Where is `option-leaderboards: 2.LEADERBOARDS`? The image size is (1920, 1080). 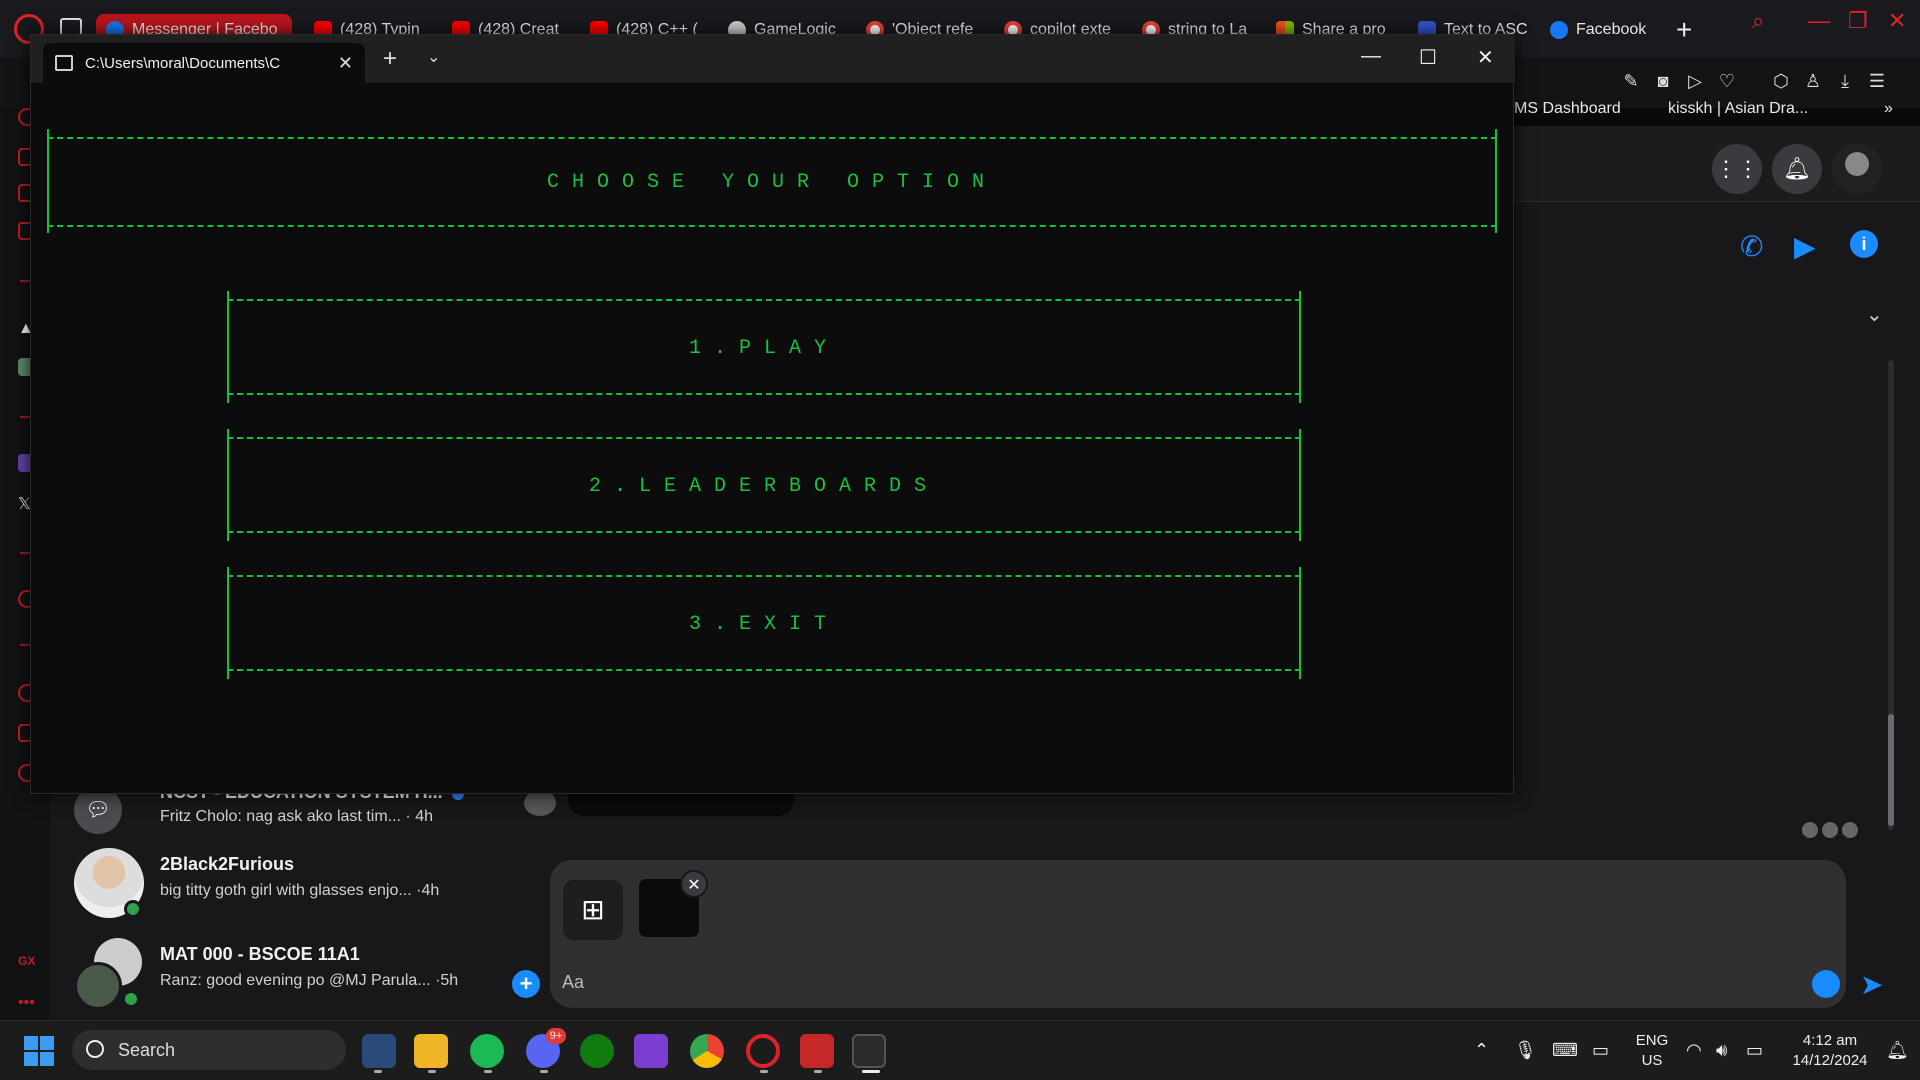 option-leaderboards: 2.LEADERBOARDS is located at coordinates (764, 486).